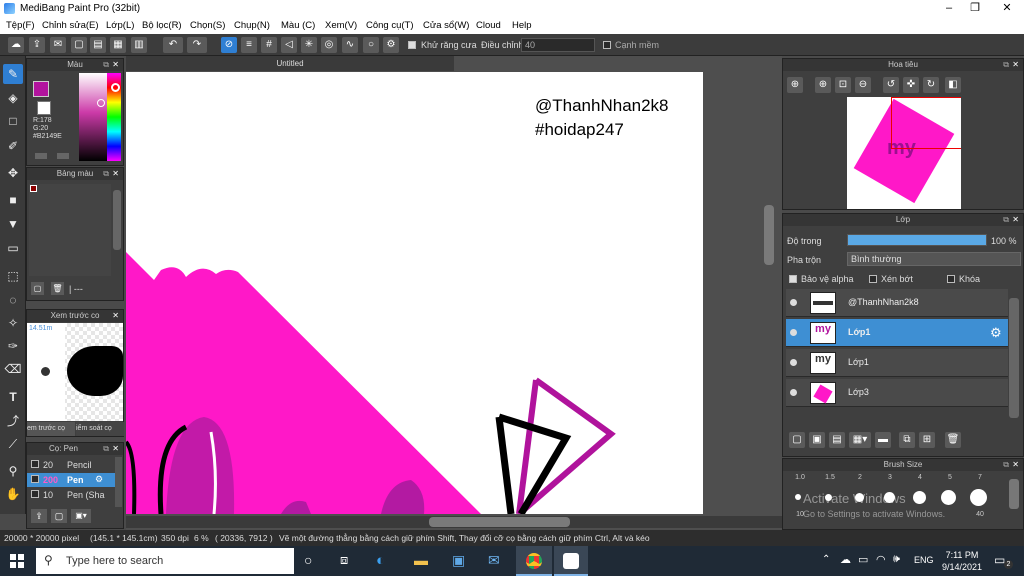 This screenshot has height=576, width=1024. Describe the element at coordinates (59, 516) in the screenshot. I see `add-brush-icon: ▢` at that location.